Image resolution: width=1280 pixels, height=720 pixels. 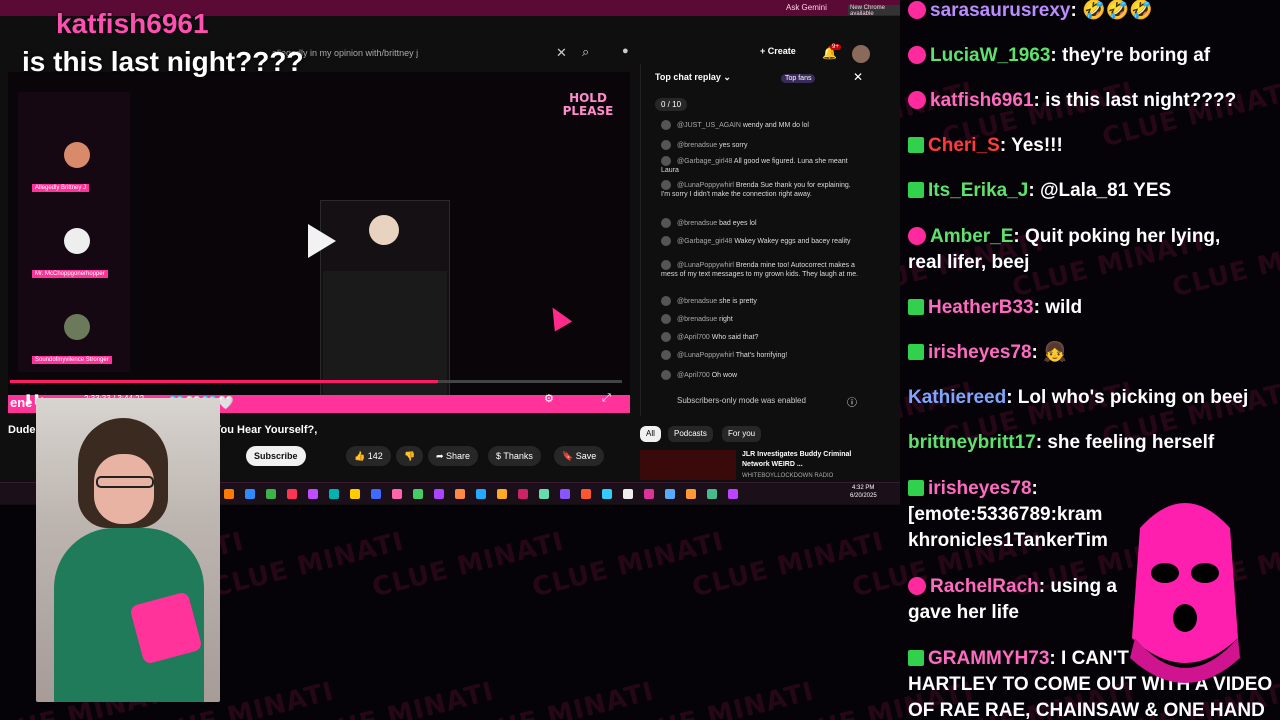 What do you see at coordinates (1127, 397) in the screenshot?
I see `chat-text: : Lol who's picking on beej` at bounding box center [1127, 397].